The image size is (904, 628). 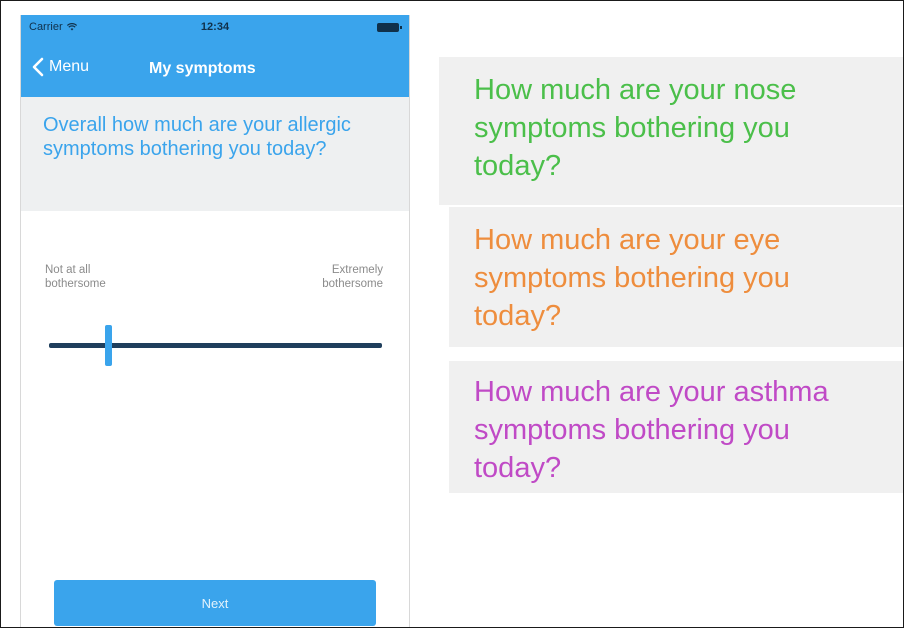 I want to click on nav-bar: Menu My symptoms, so click(x=215, y=69).